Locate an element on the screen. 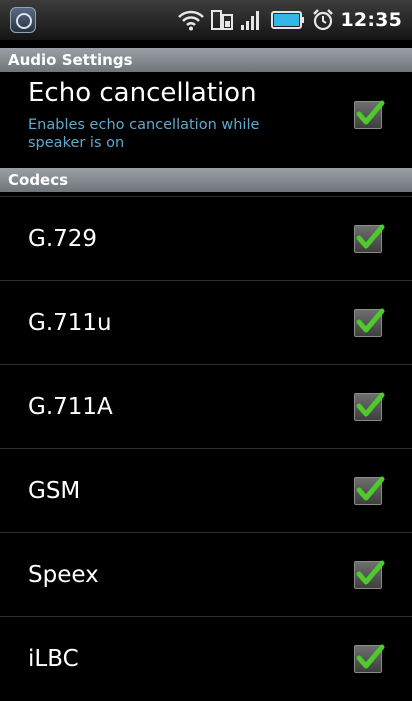 The image size is (412, 701). echo-cancellation-checkbox is located at coordinates (369, 114).